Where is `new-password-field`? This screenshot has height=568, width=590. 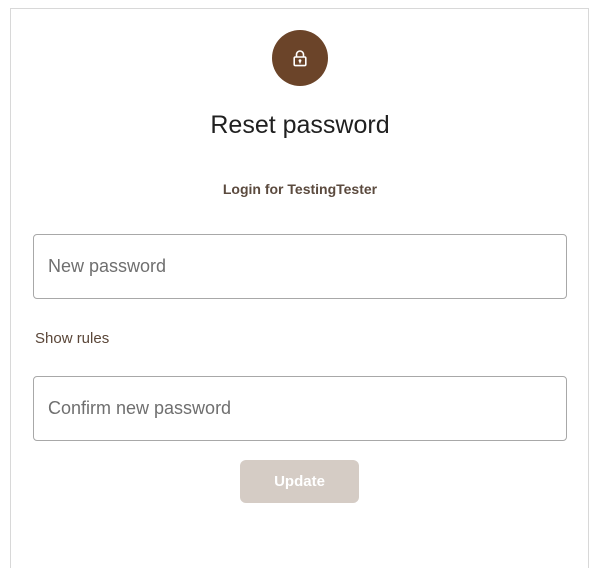
new-password-field is located at coordinates (300, 266).